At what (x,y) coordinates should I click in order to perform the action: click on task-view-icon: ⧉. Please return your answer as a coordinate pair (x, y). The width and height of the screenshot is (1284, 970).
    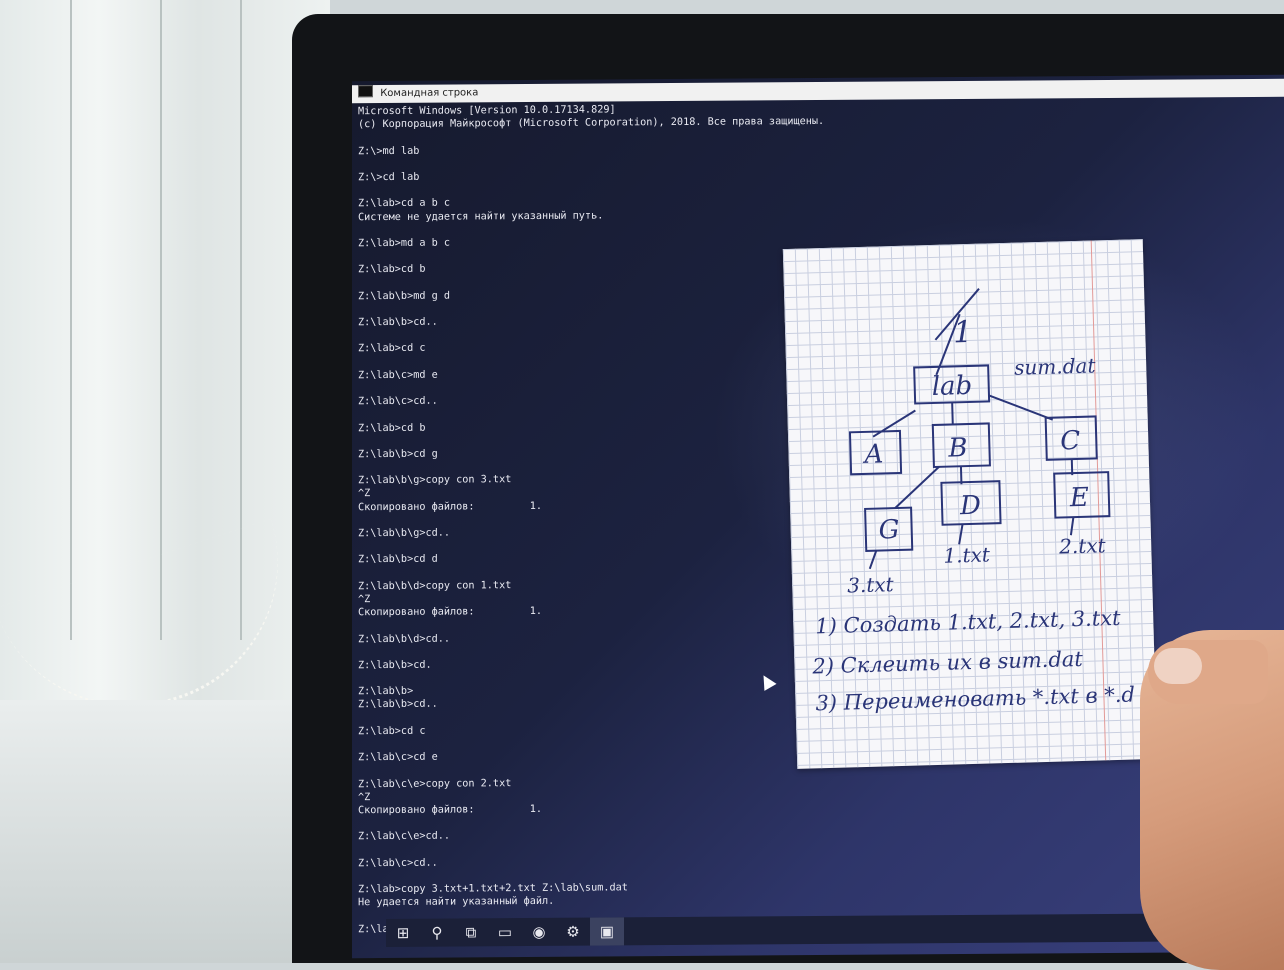
    Looking at the image, I should click on (471, 932).